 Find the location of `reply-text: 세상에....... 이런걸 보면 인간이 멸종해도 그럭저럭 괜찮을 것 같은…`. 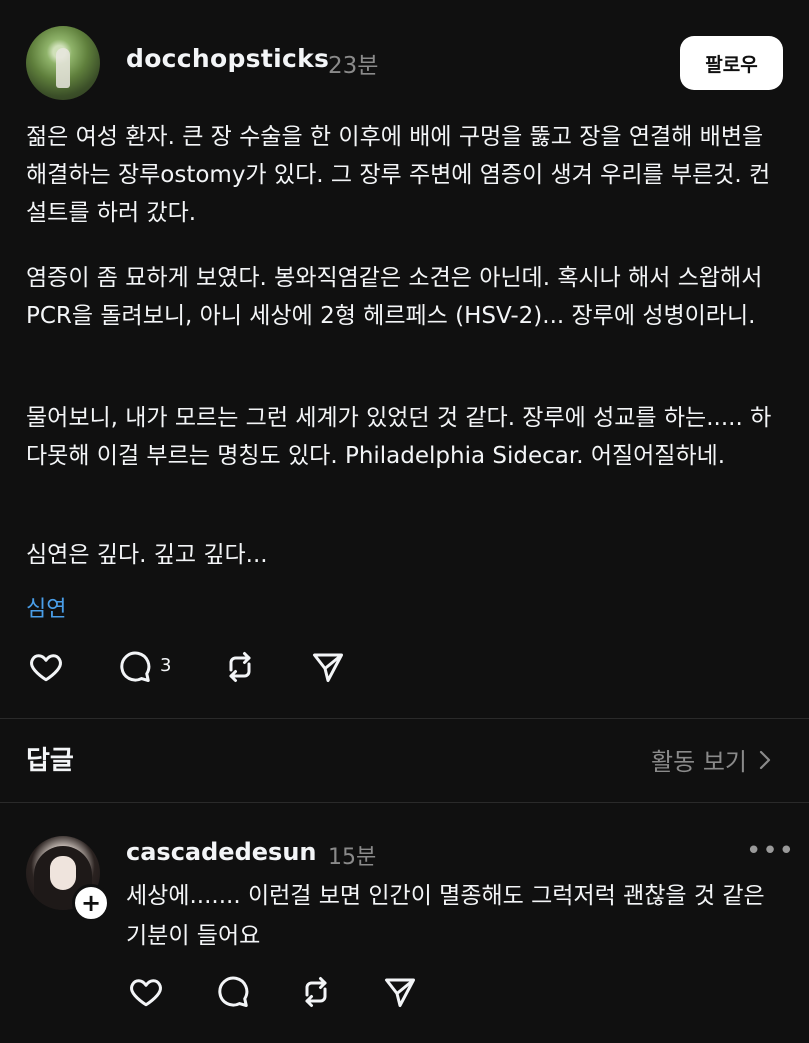

reply-text: 세상에....... 이런걸 보면 인간이 멸종해도 그럭저럭 괜찮을 것 같은… is located at coordinates (445, 916).